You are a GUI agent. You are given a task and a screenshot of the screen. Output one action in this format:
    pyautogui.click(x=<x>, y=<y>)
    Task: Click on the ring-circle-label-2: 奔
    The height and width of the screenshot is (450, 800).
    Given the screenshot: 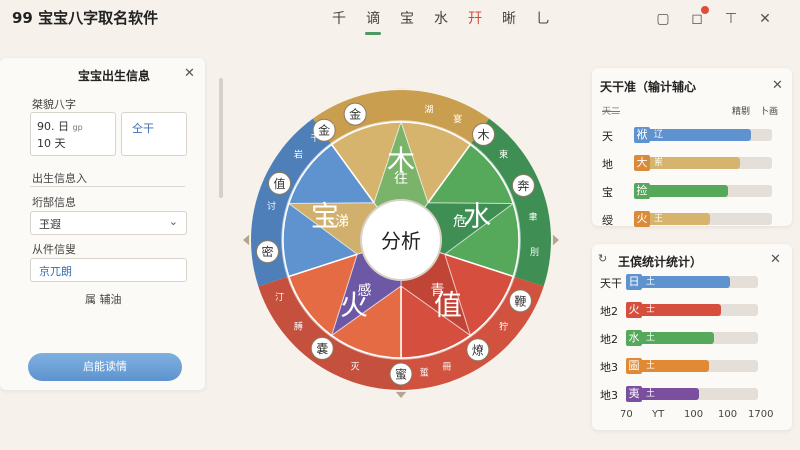 What is the action you would take?
    pyautogui.click(x=523, y=186)
    